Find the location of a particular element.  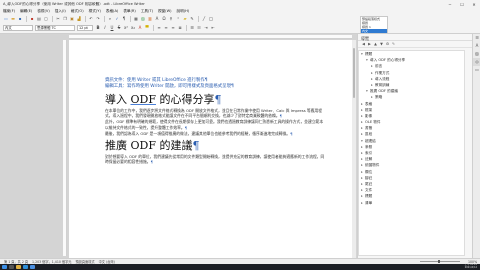

underline-icon: U is located at coordinates (112, 28).